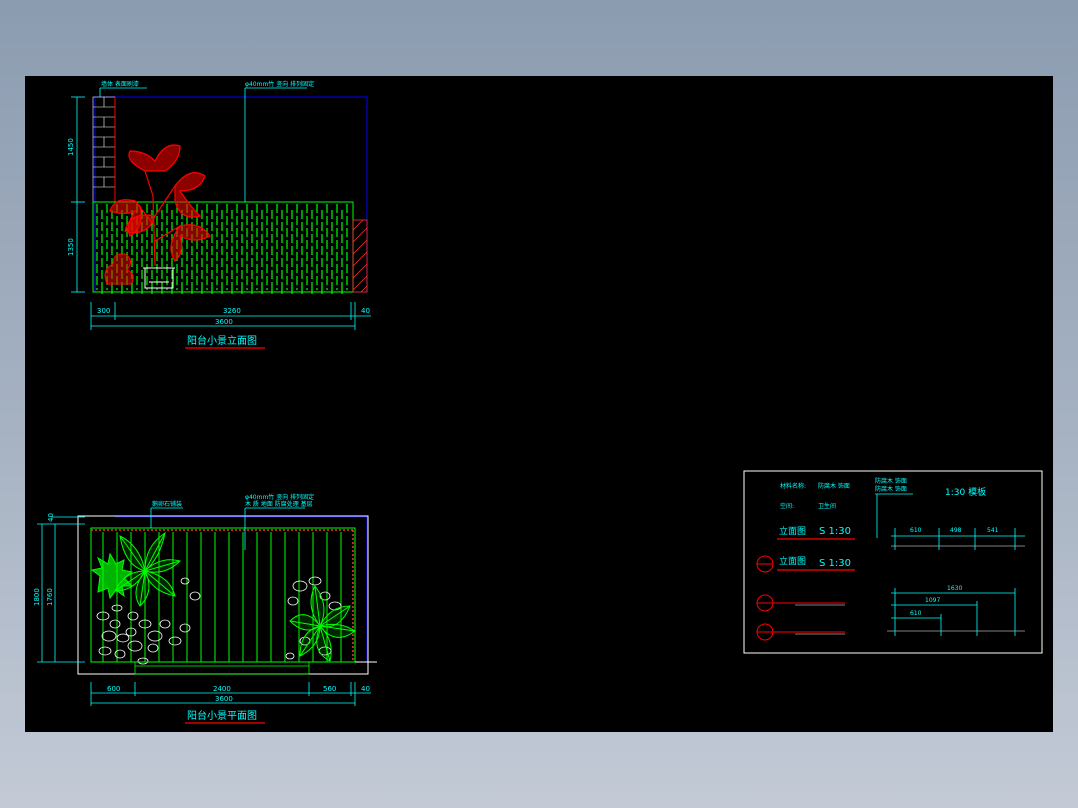  I want to click on elevation-note-left: 墙体 表面刷漆, so click(120, 84).